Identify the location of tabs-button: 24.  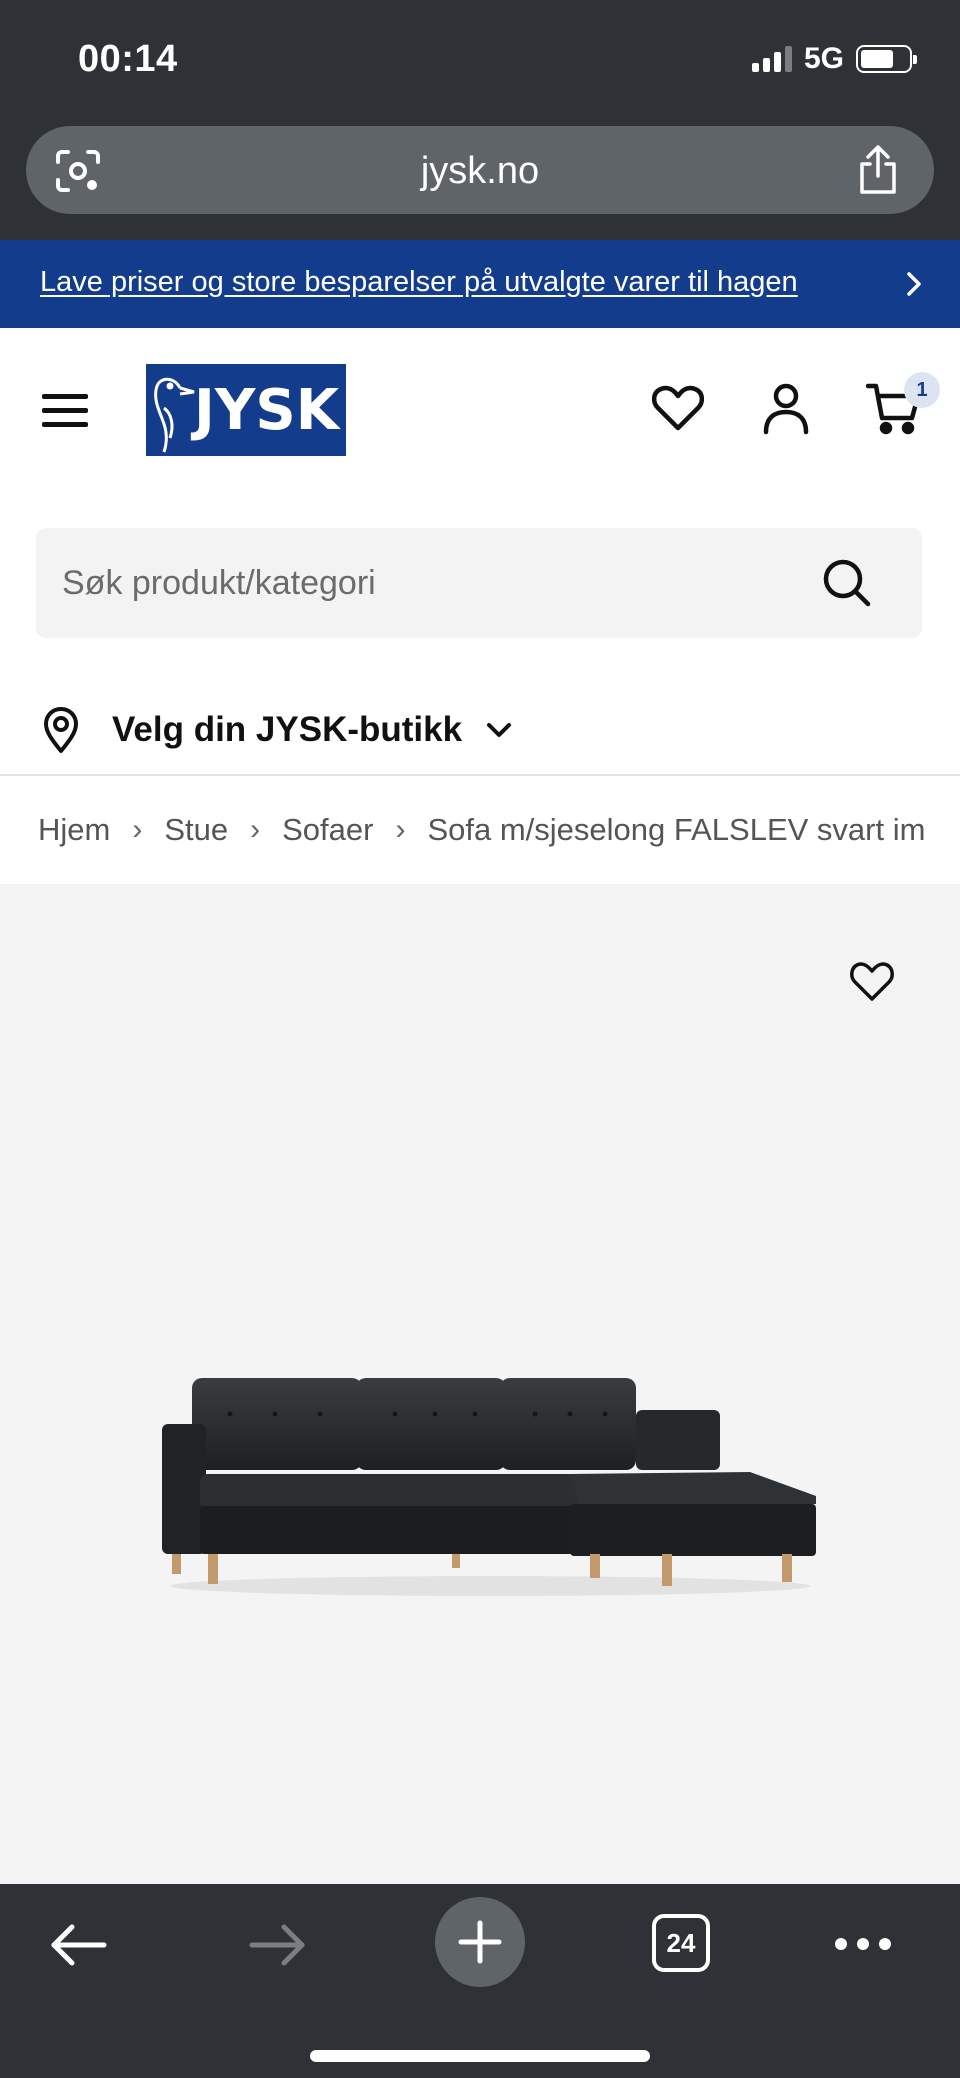
(681, 1943).